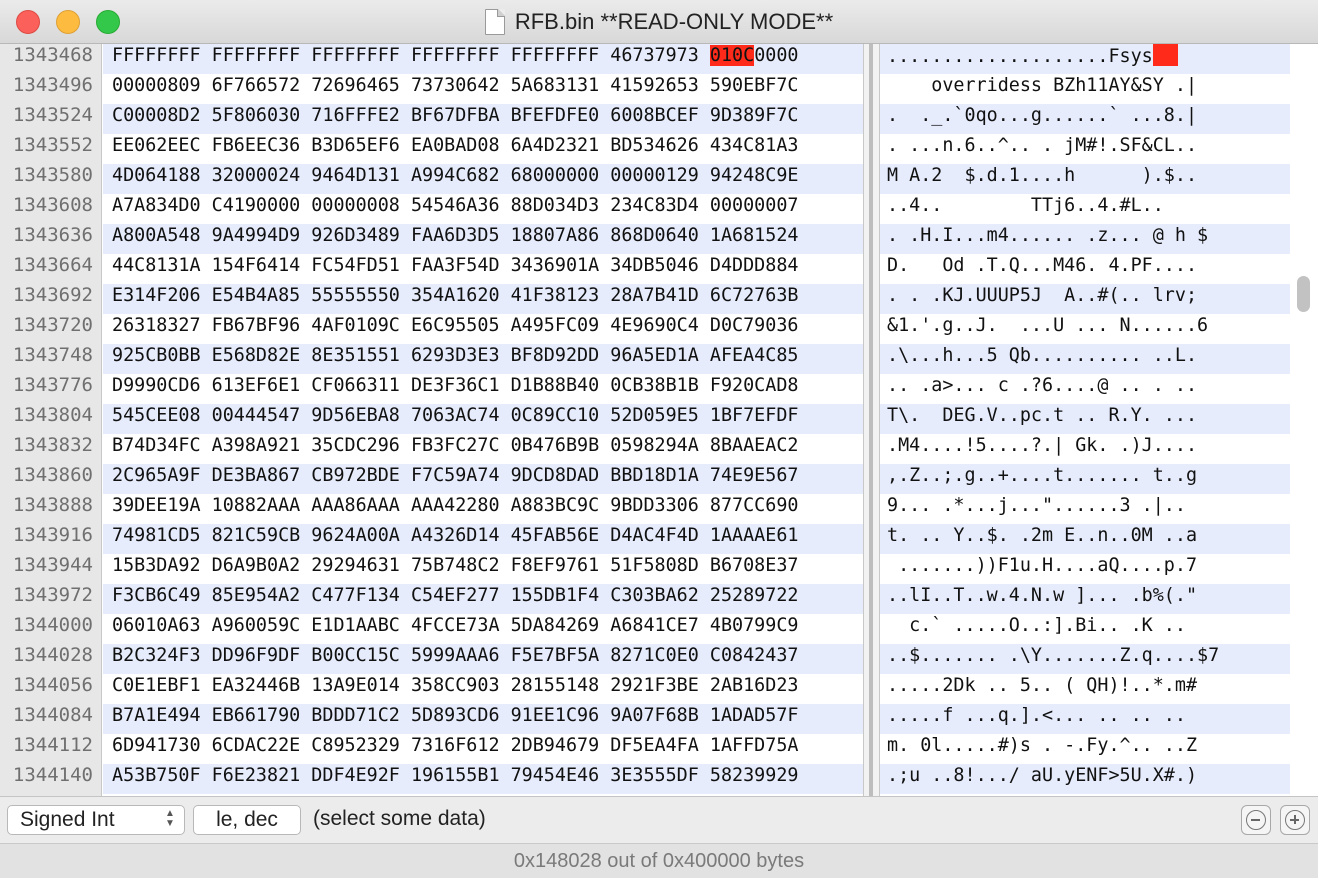 This screenshot has height=878, width=1318. I want to click on offset-label: 1344000, so click(52, 625).